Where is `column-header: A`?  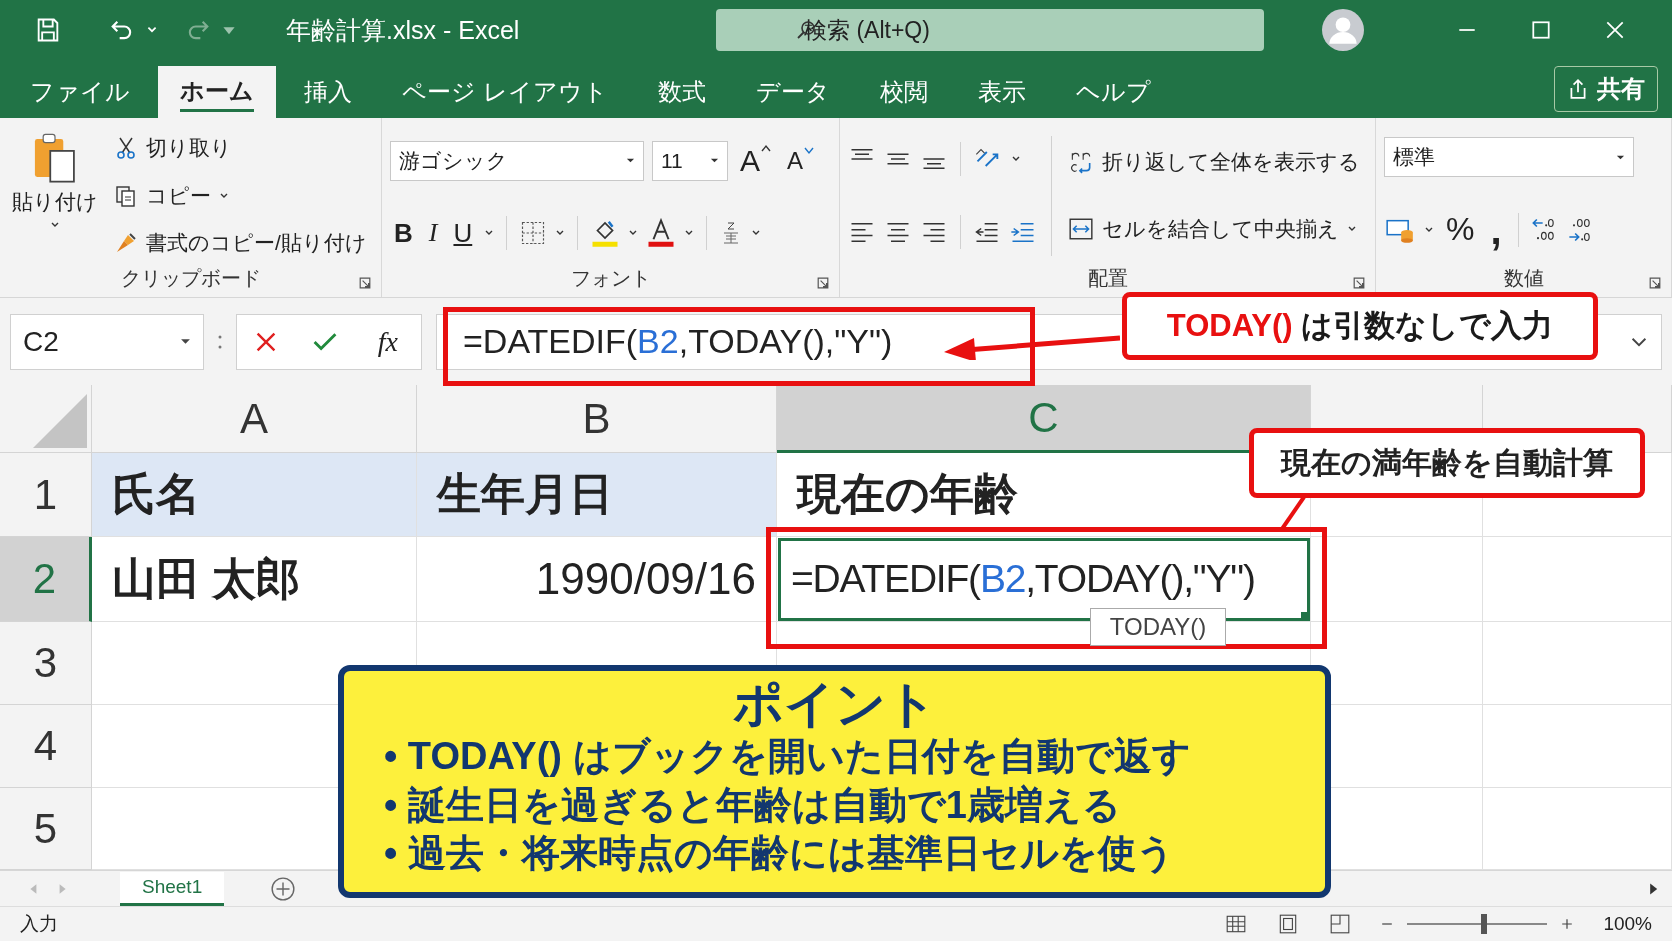
column-header: A is located at coordinates (254, 419).